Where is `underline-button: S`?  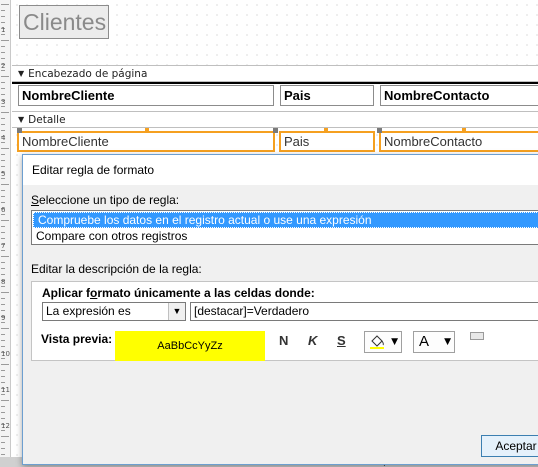
underline-button: S is located at coordinates (341, 340).